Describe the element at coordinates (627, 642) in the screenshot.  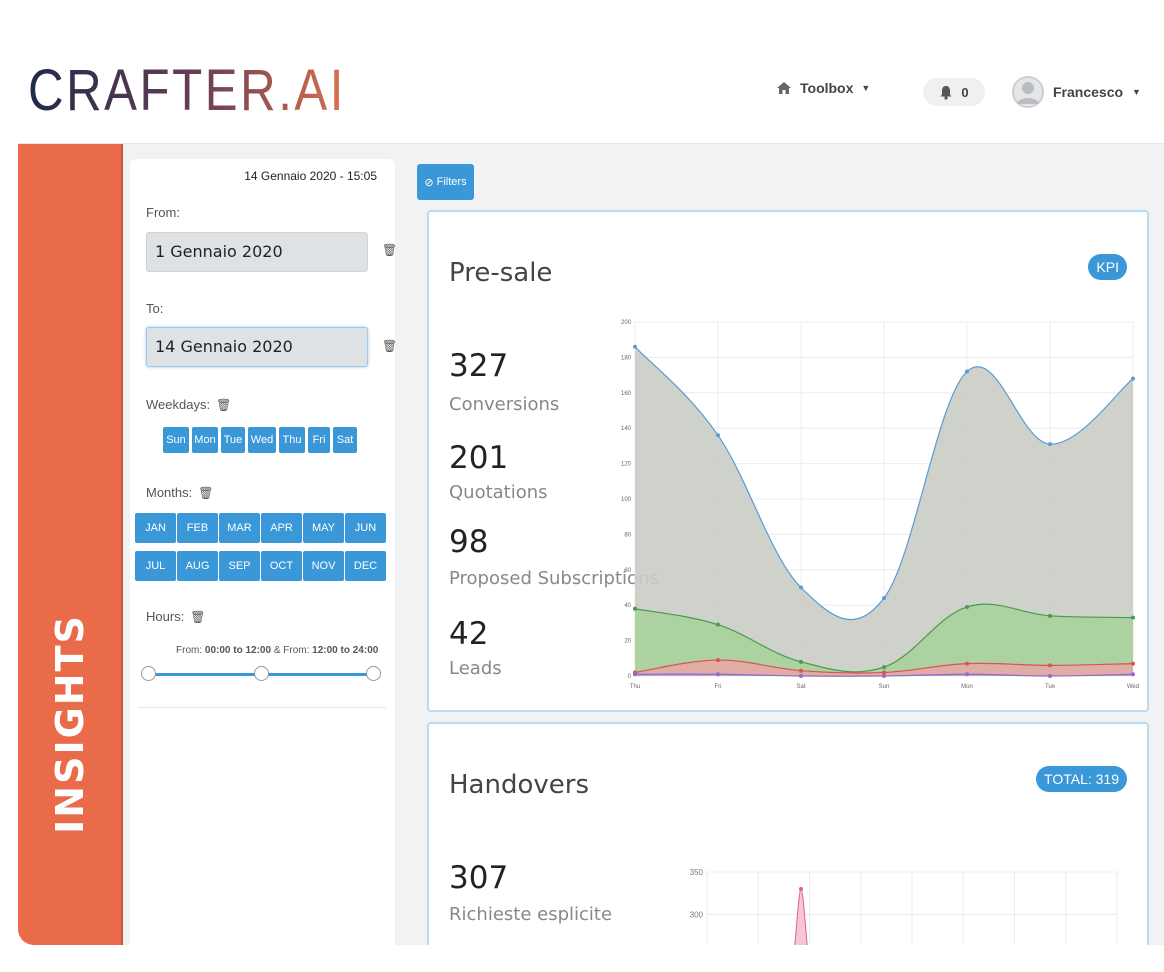
I see `y-tick-label: 20` at that location.